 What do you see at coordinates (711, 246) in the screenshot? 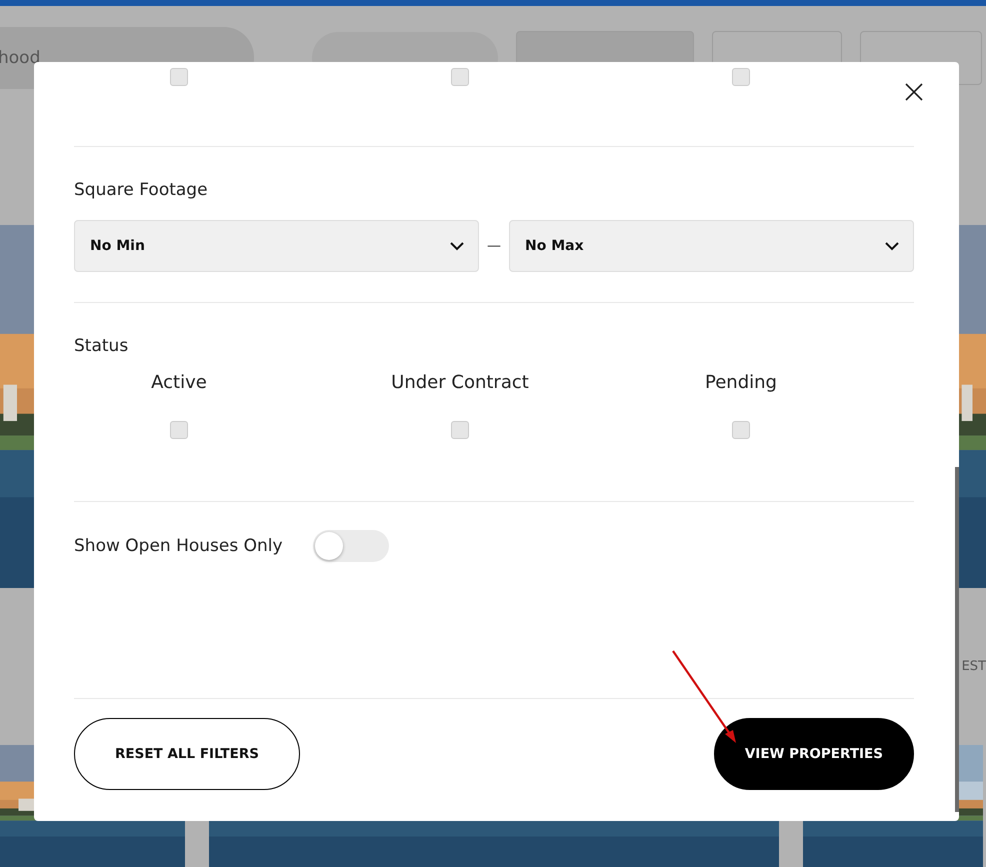
I see `max-select: No Max` at bounding box center [711, 246].